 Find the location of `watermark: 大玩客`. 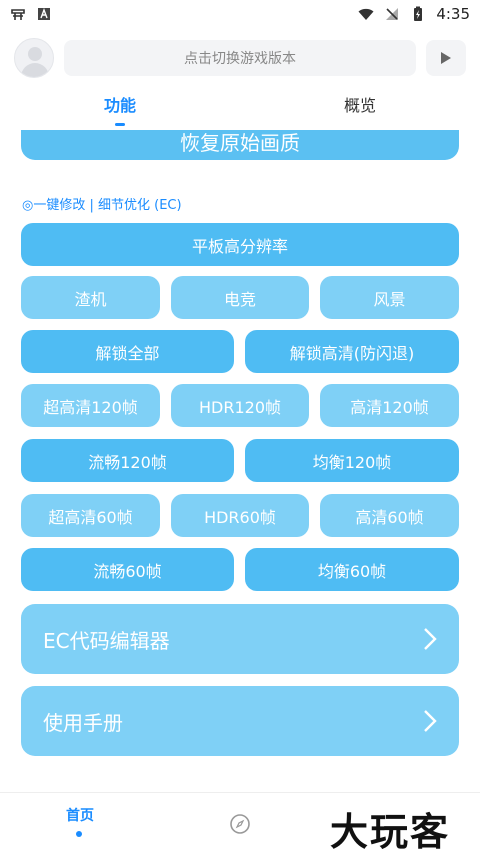

watermark: 大玩客 is located at coordinates (390, 830).